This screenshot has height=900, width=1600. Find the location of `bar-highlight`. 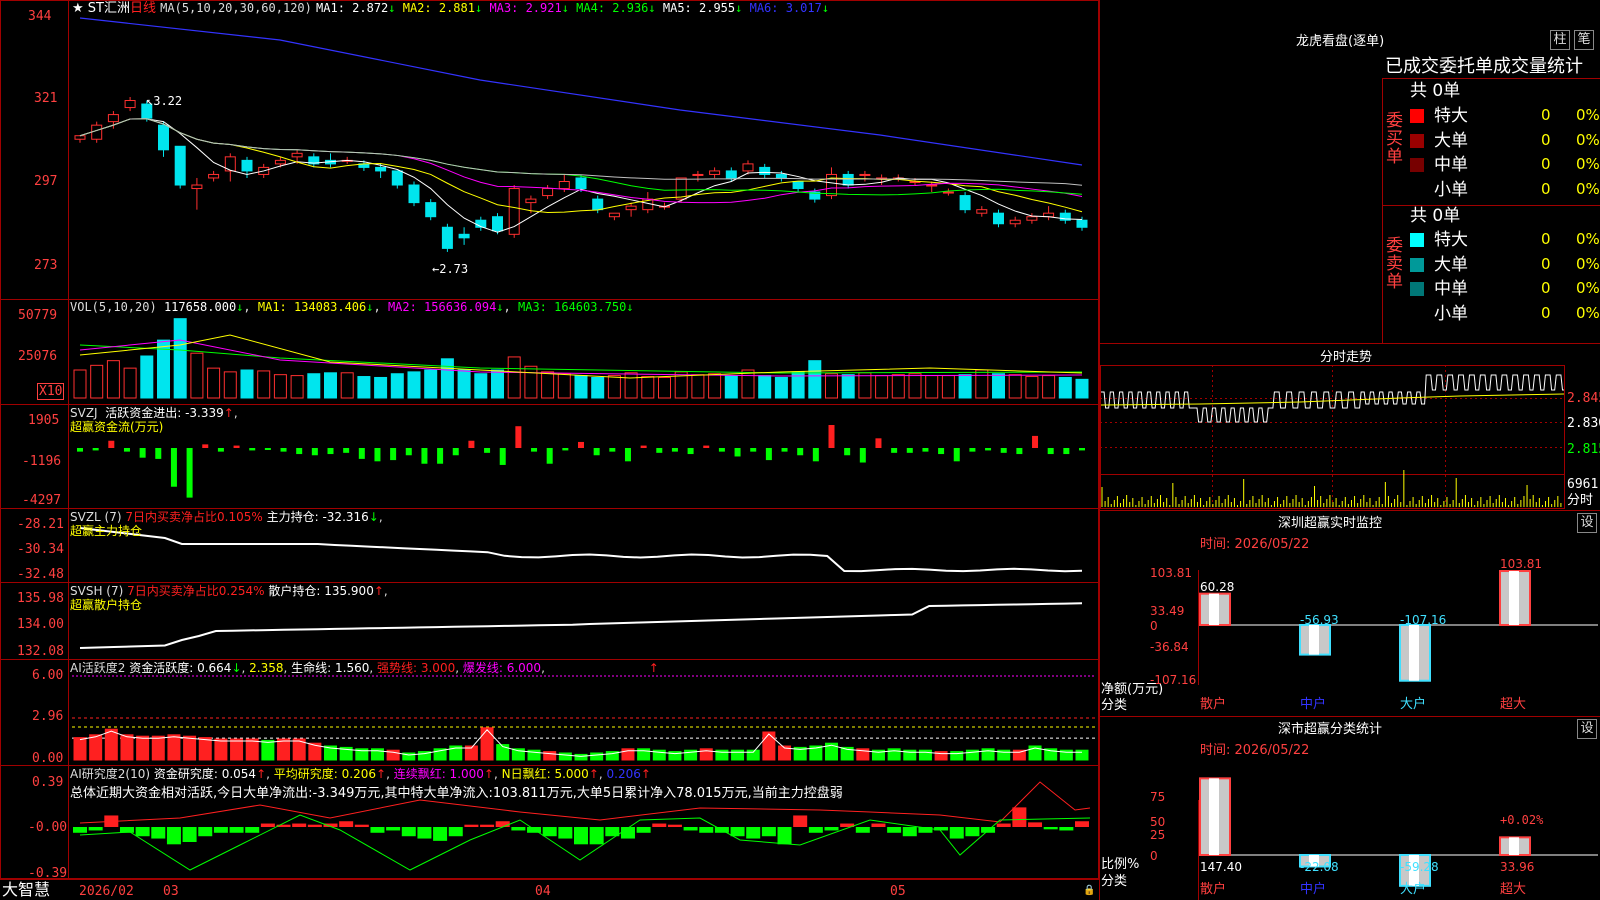

bar-highlight is located at coordinates (1514, 598).